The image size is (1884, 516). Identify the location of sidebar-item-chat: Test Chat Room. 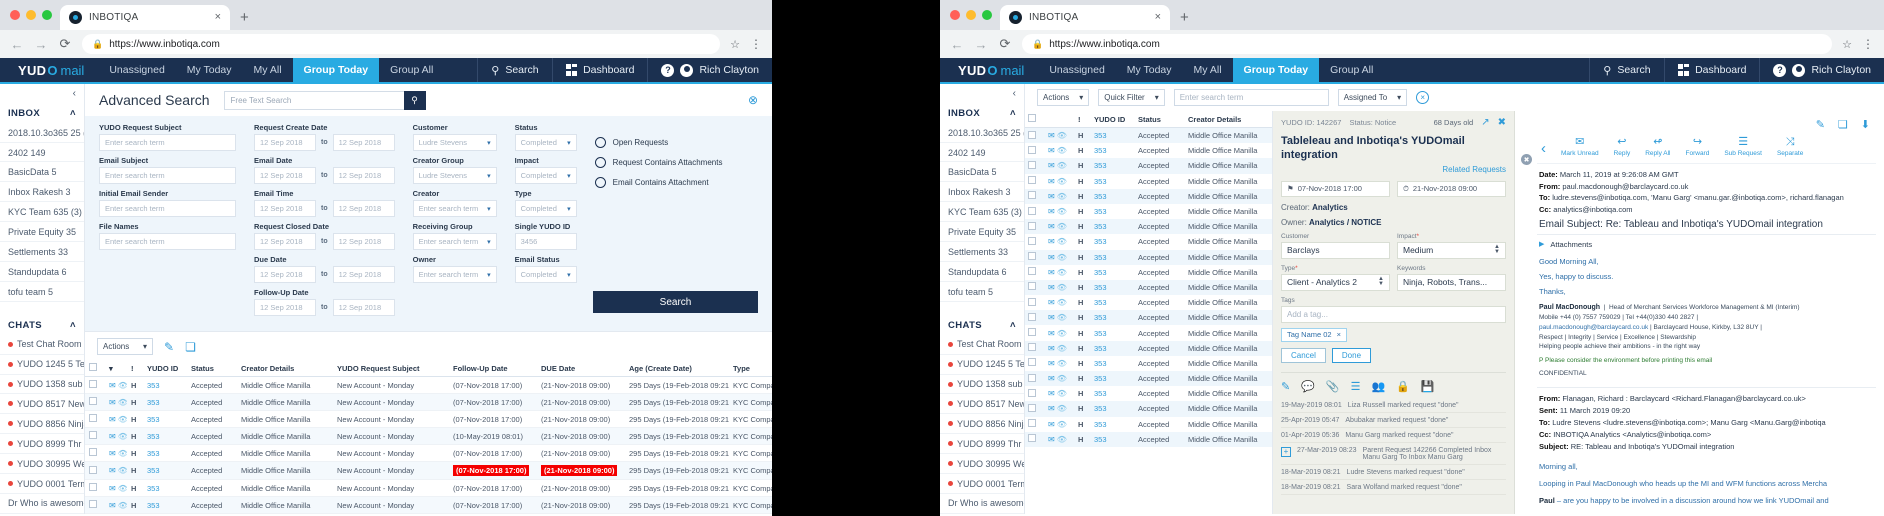
(982, 345).